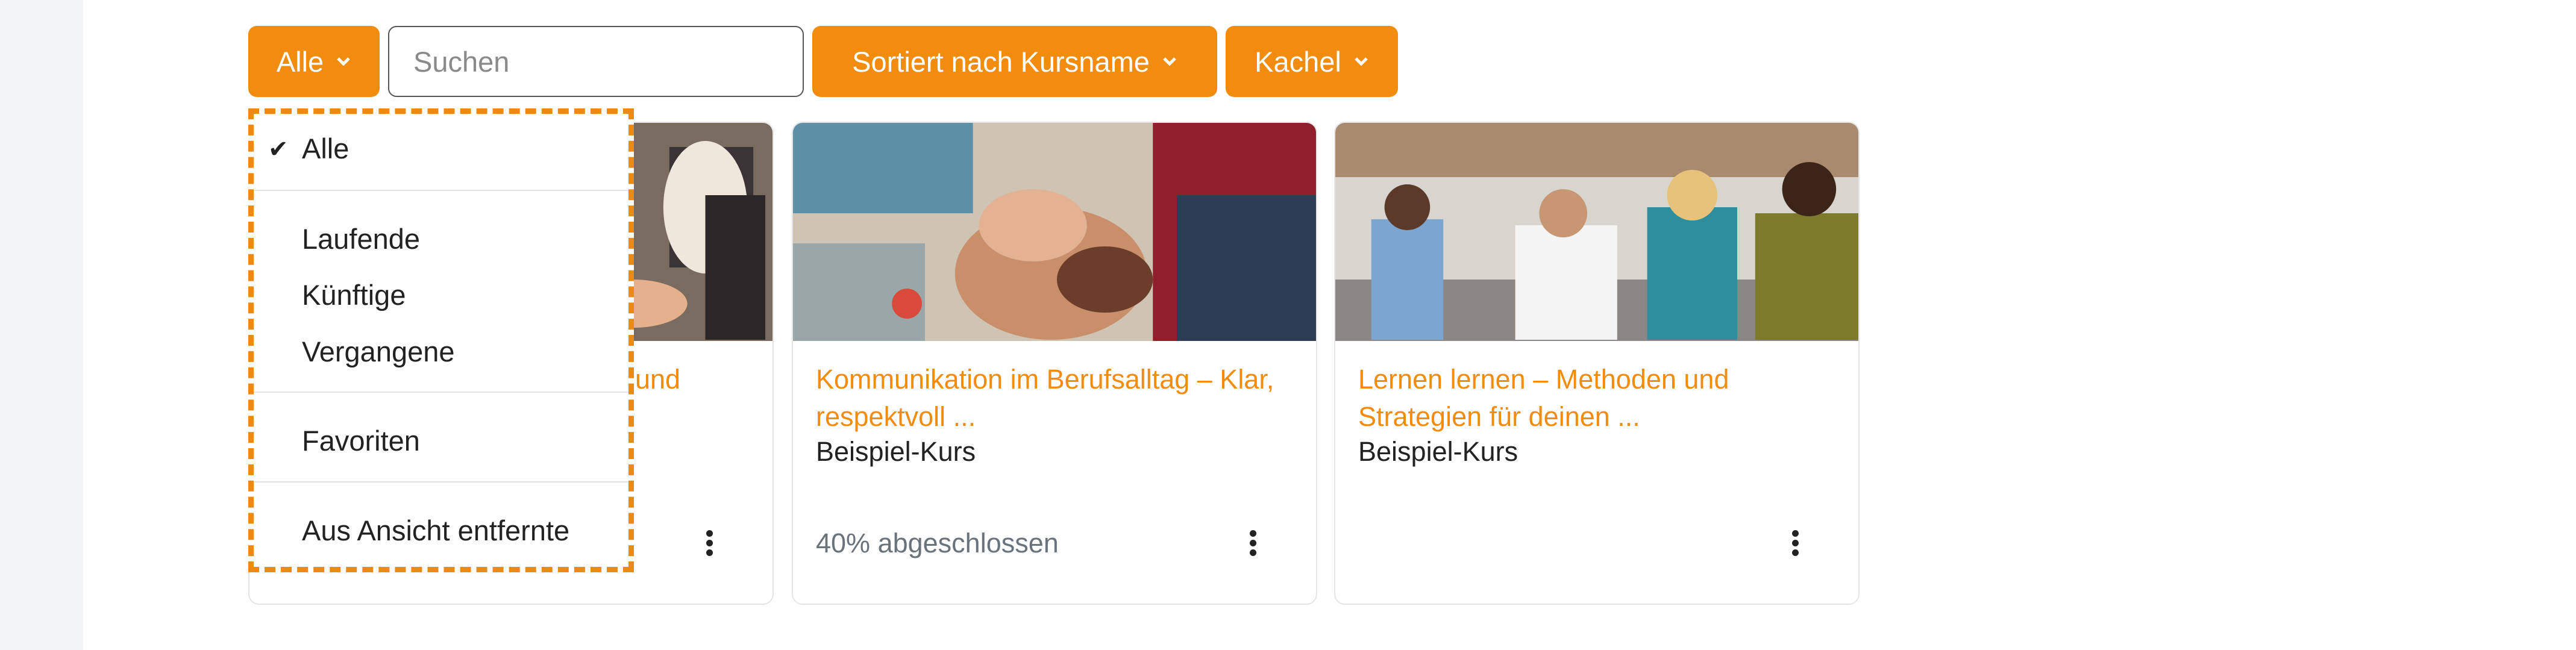  Describe the element at coordinates (937, 543) in the screenshot. I see `course-progress: 40% abgeschlossen` at that location.